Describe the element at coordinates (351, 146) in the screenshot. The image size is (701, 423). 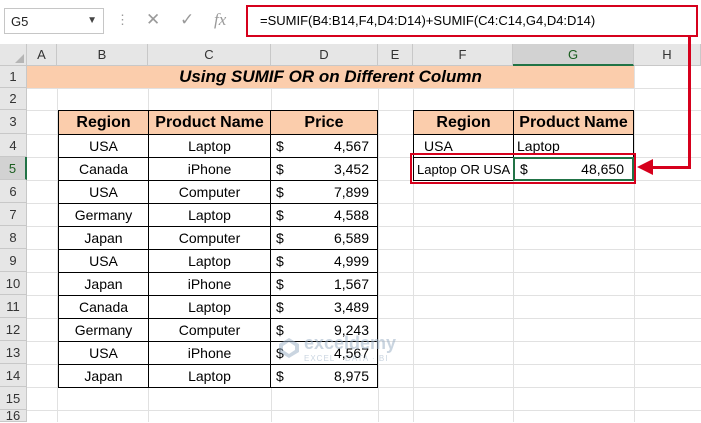
I see `price-value: 4,567` at that location.